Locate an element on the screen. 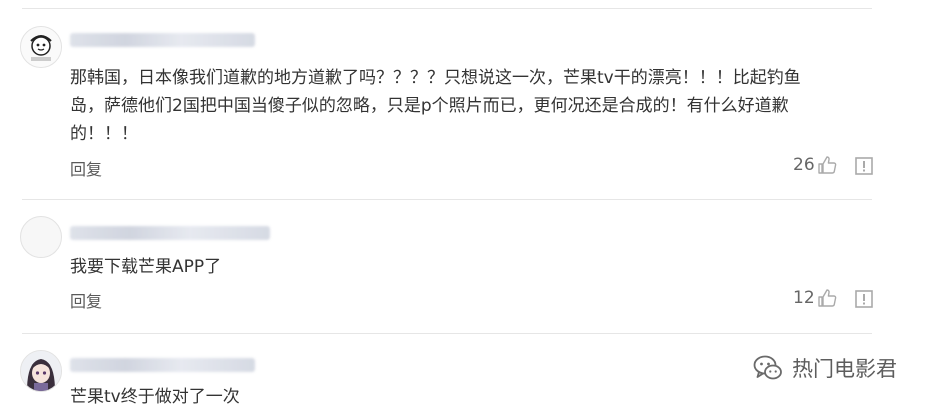 The image size is (944, 411). cartoon-avatar-icon is located at coordinates (41, 47).